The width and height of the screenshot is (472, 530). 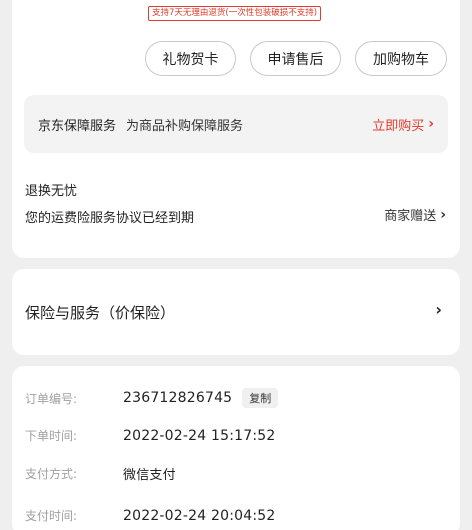 I want to click on jd-protection-service-row: 京东保障服务 为商品补购保障服务 立即购买 ›, so click(x=236, y=124).